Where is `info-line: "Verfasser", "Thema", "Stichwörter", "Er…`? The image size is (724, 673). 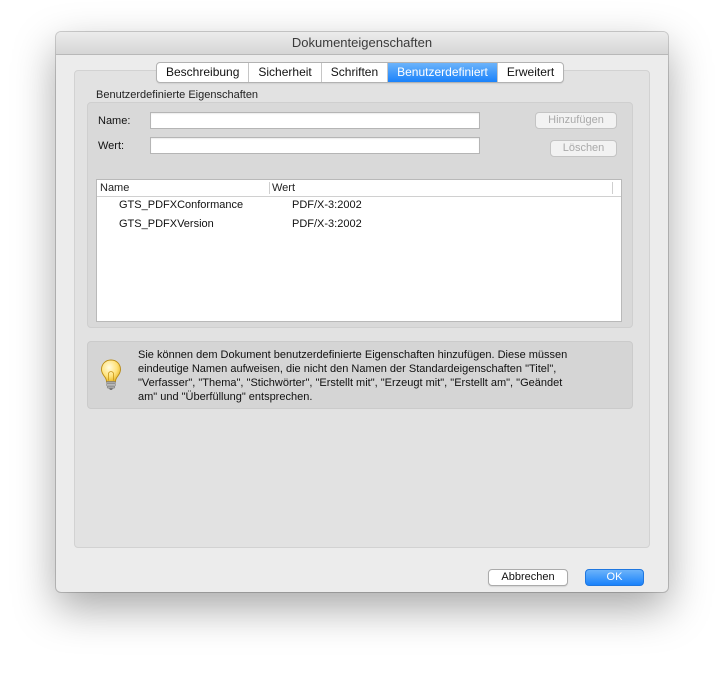
info-line: "Verfasser", "Thema", "Stichwörter", "Er… is located at coordinates (350, 383).